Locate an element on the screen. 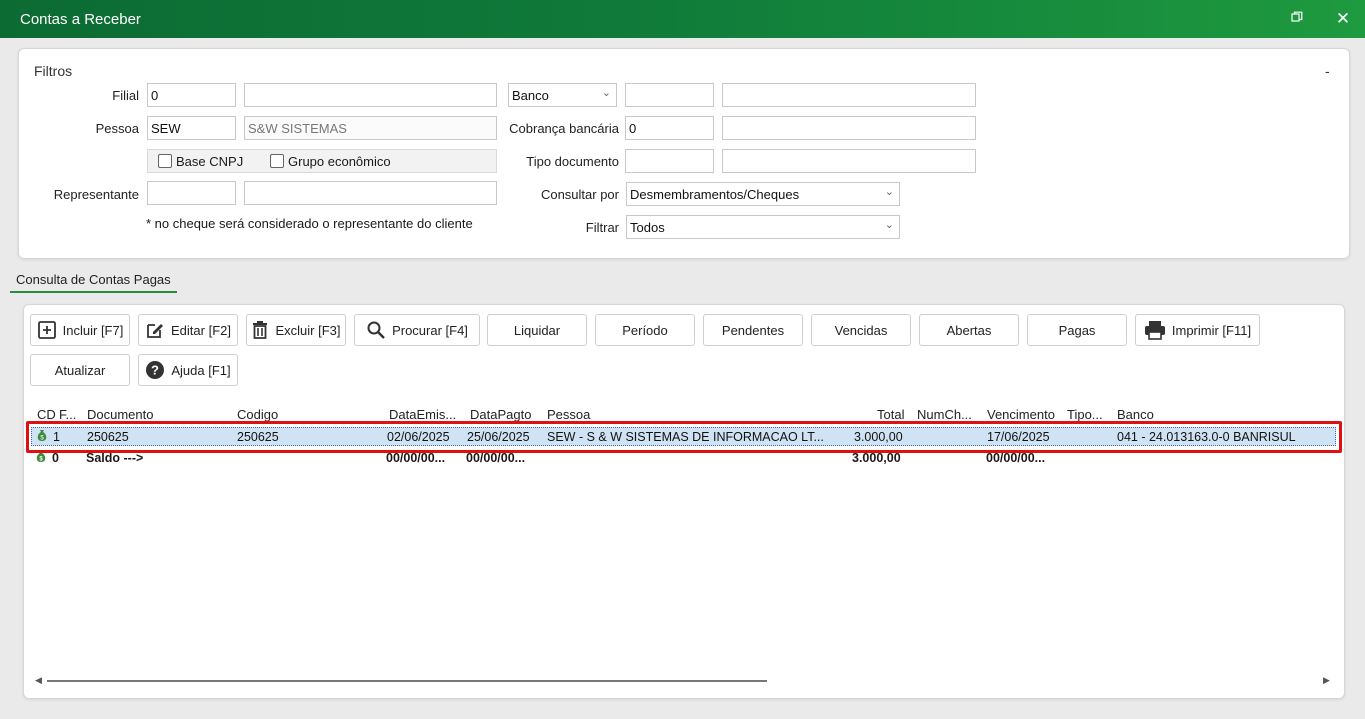 Image resolution: width=1365 pixels, height=719 pixels. filtrar-label: Filtrar is located at coordinates (602, 227).